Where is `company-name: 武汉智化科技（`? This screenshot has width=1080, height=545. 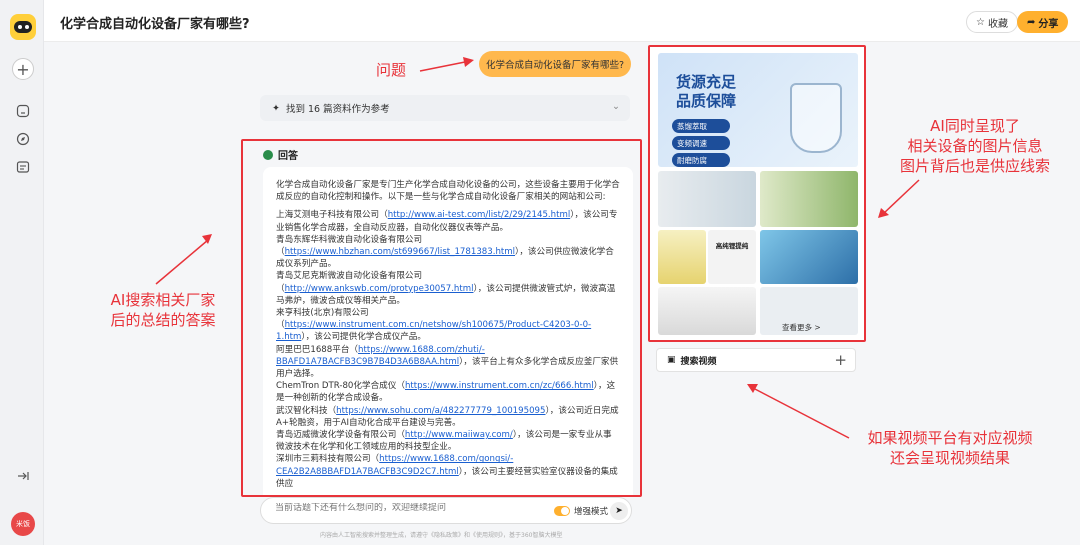
company-name: 武汉智化科技（ is located at coordinates (306, 410).